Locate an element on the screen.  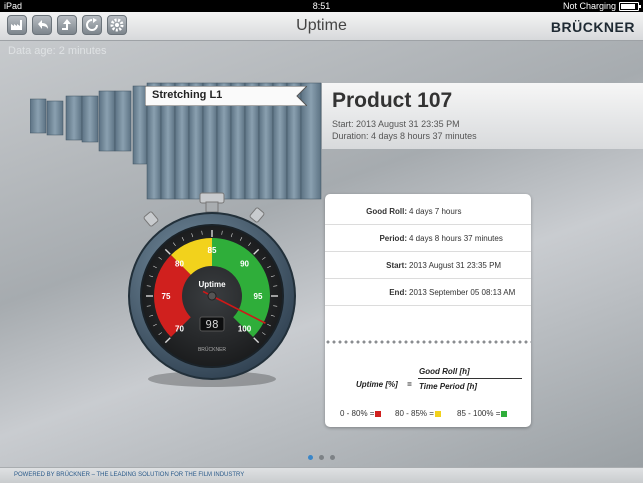
section-label: Stretching L1 is located at coordinates (226, 96).